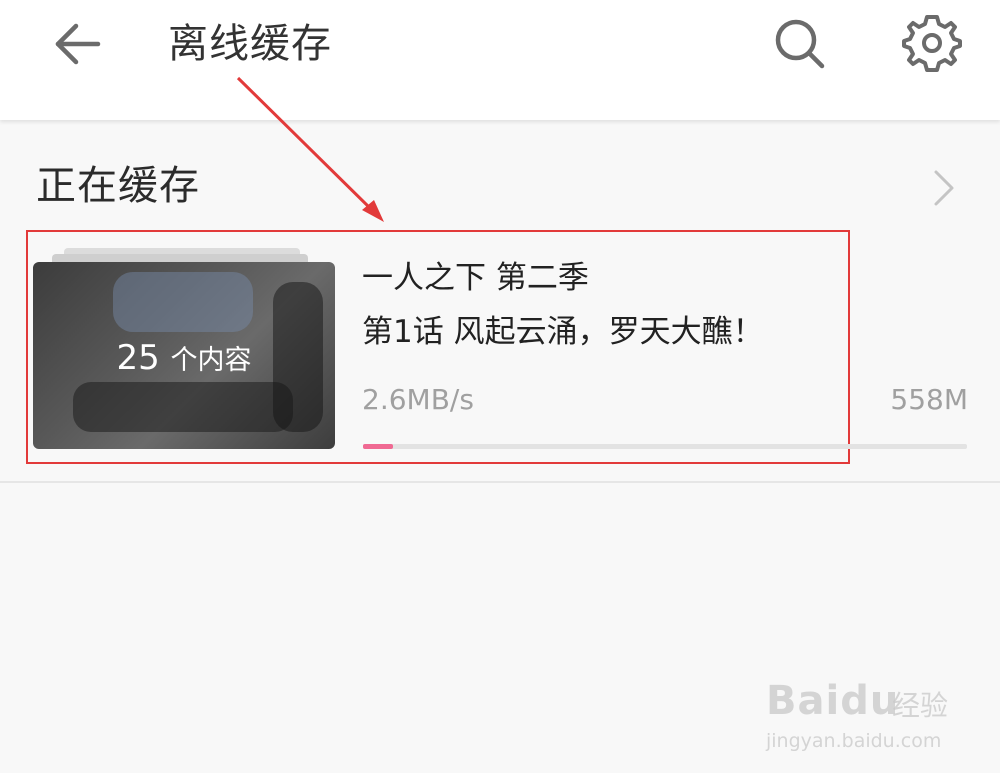 This screenshot has width=1000, height=773. I want to click on search-icon, so click(800, 44).